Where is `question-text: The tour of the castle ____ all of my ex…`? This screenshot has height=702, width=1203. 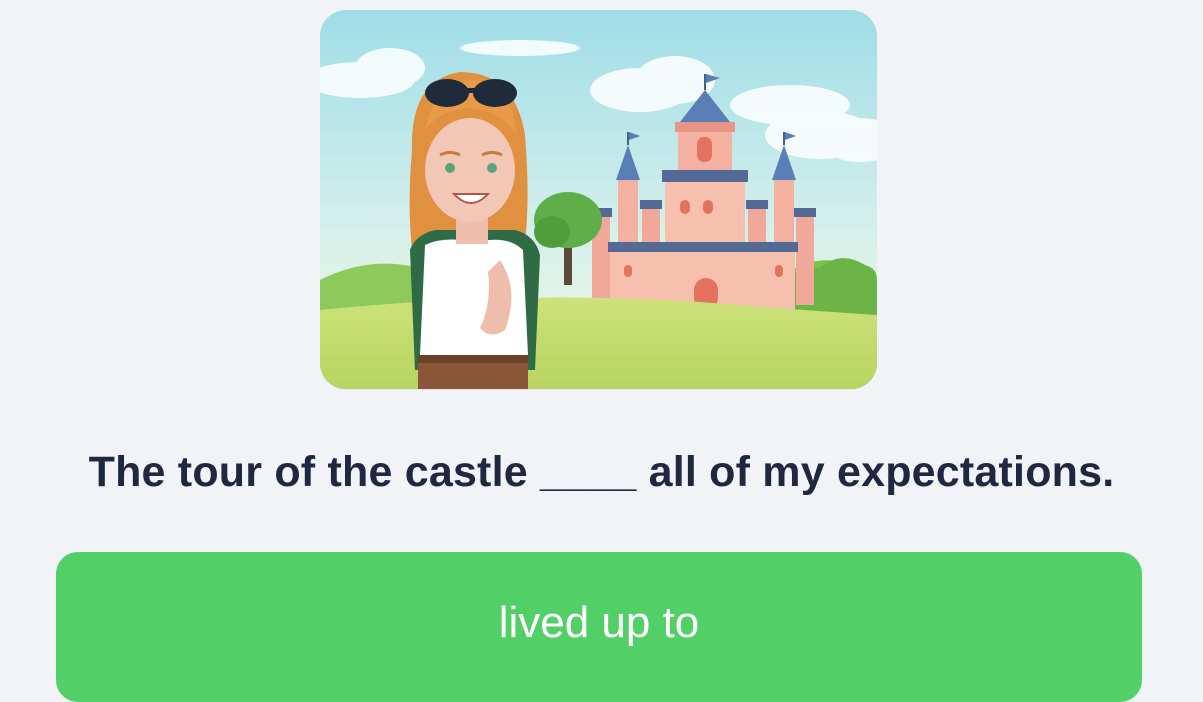
question-text: The tour of the castle ____ all of my ex… is located at coordinates (601, 472).